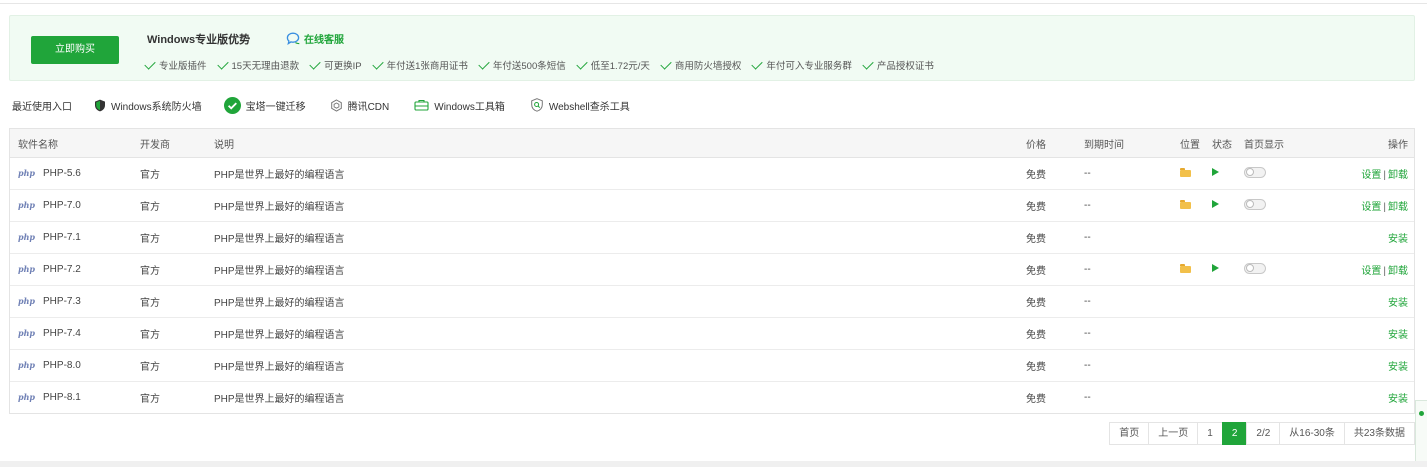  Describe the element at coordinates (1421, 413) in the screenshot. I see `side-tab-dot-icon` at that location.